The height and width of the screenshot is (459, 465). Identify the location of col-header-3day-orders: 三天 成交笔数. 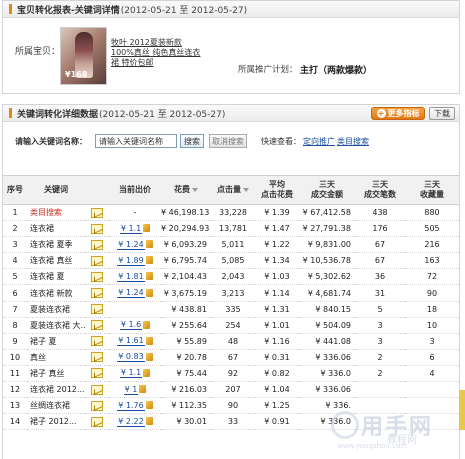
(380, 190).